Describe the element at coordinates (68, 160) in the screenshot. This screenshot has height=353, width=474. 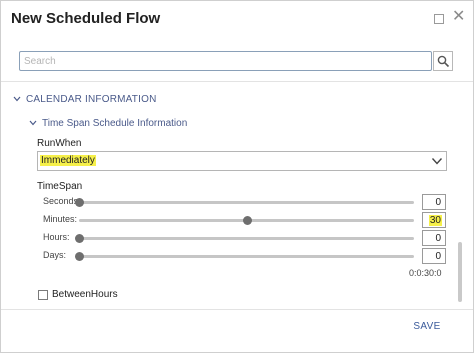
I see `runwhen-selected-value: Immediately` at that location.